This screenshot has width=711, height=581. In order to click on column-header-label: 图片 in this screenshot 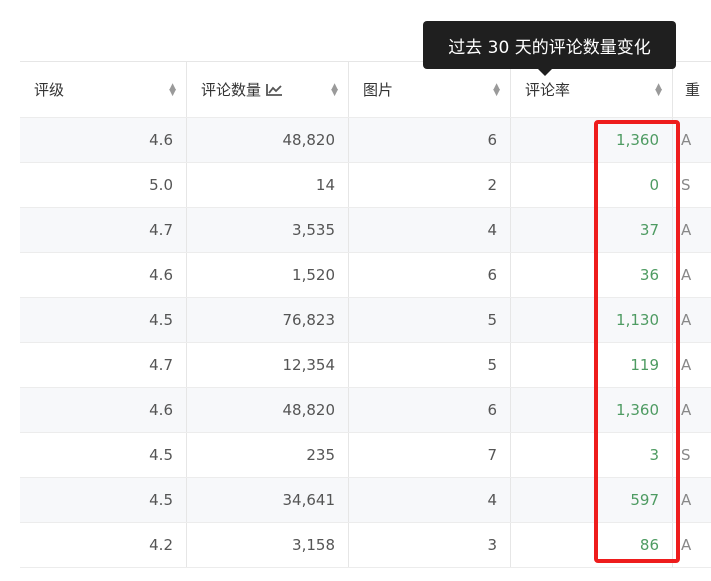, I will do `click(378, 90)`.